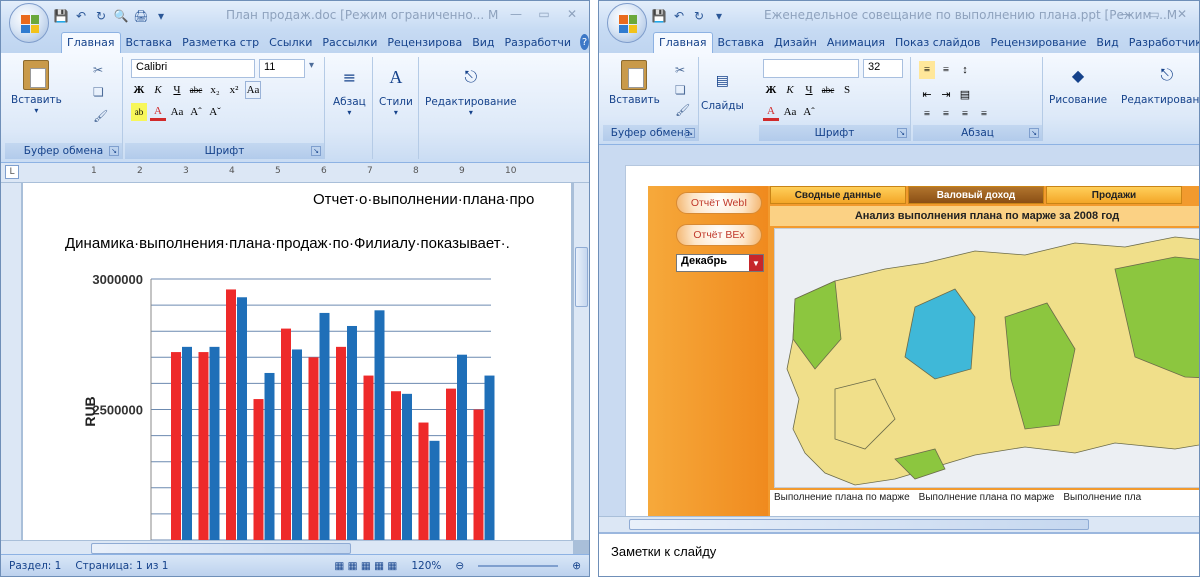 This screenshot has height=577, width=1200. What do you see at coordinates (396, 89) in the screenshot?
I see `styles-button: A Стили ▾` at bounding box center [396, 89].